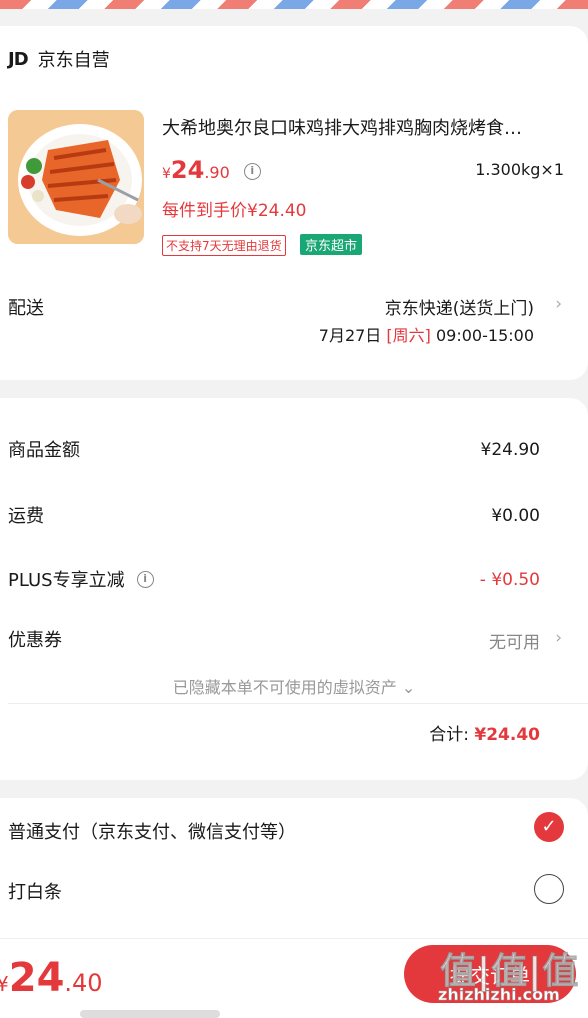  Describe the element at coordinates (152, 831) in the screenshot. I see `normal-payment-label: 普通支付（京东支付、微信支付等）` at that location.